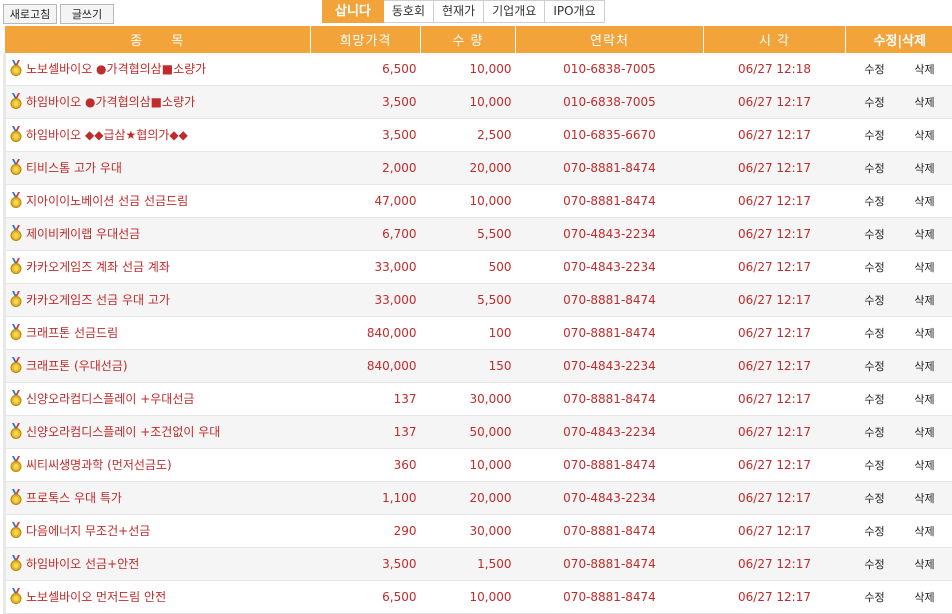 The height and width of the screenshot is (614, 952). Describe the element at coordinates (158, 333) in the screenshot. I see `item-cell: 크래프톤 선금드림` at that location.